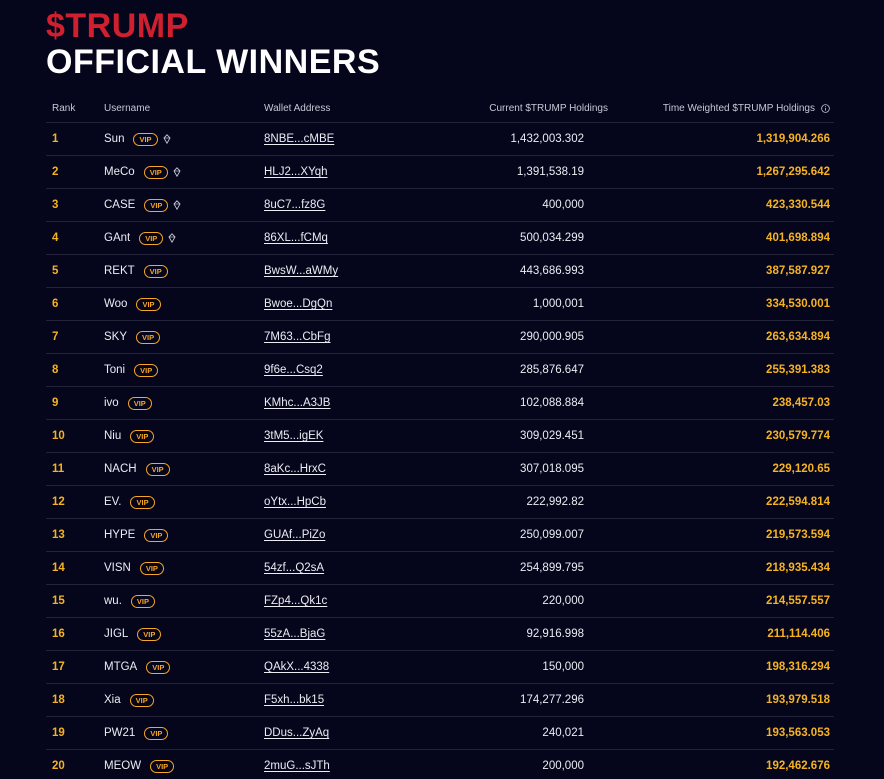 The width and height of the screenshot is (884, 779). I want to click on holdings-cell: 1,391,538.19, so click(550, 172).